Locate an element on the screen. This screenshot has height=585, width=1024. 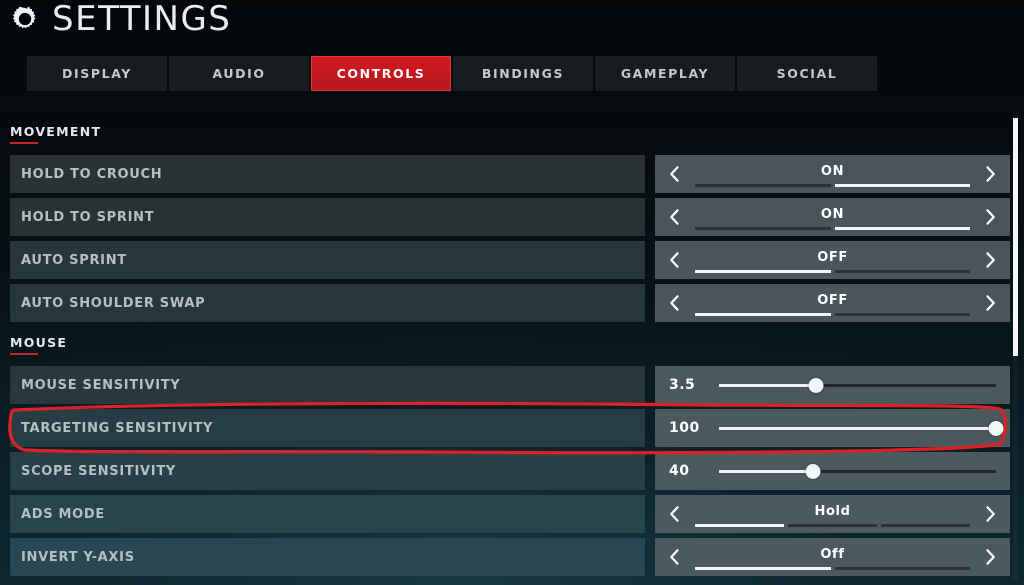
section-header-mouse: MOUSE is located at coordinates (38, 345).